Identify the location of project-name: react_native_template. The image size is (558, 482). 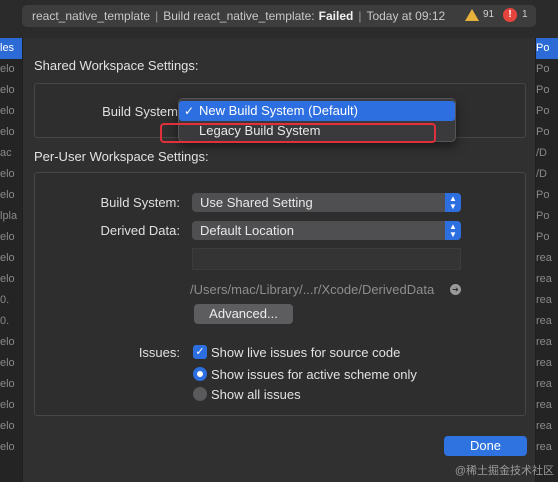
(91, 16).